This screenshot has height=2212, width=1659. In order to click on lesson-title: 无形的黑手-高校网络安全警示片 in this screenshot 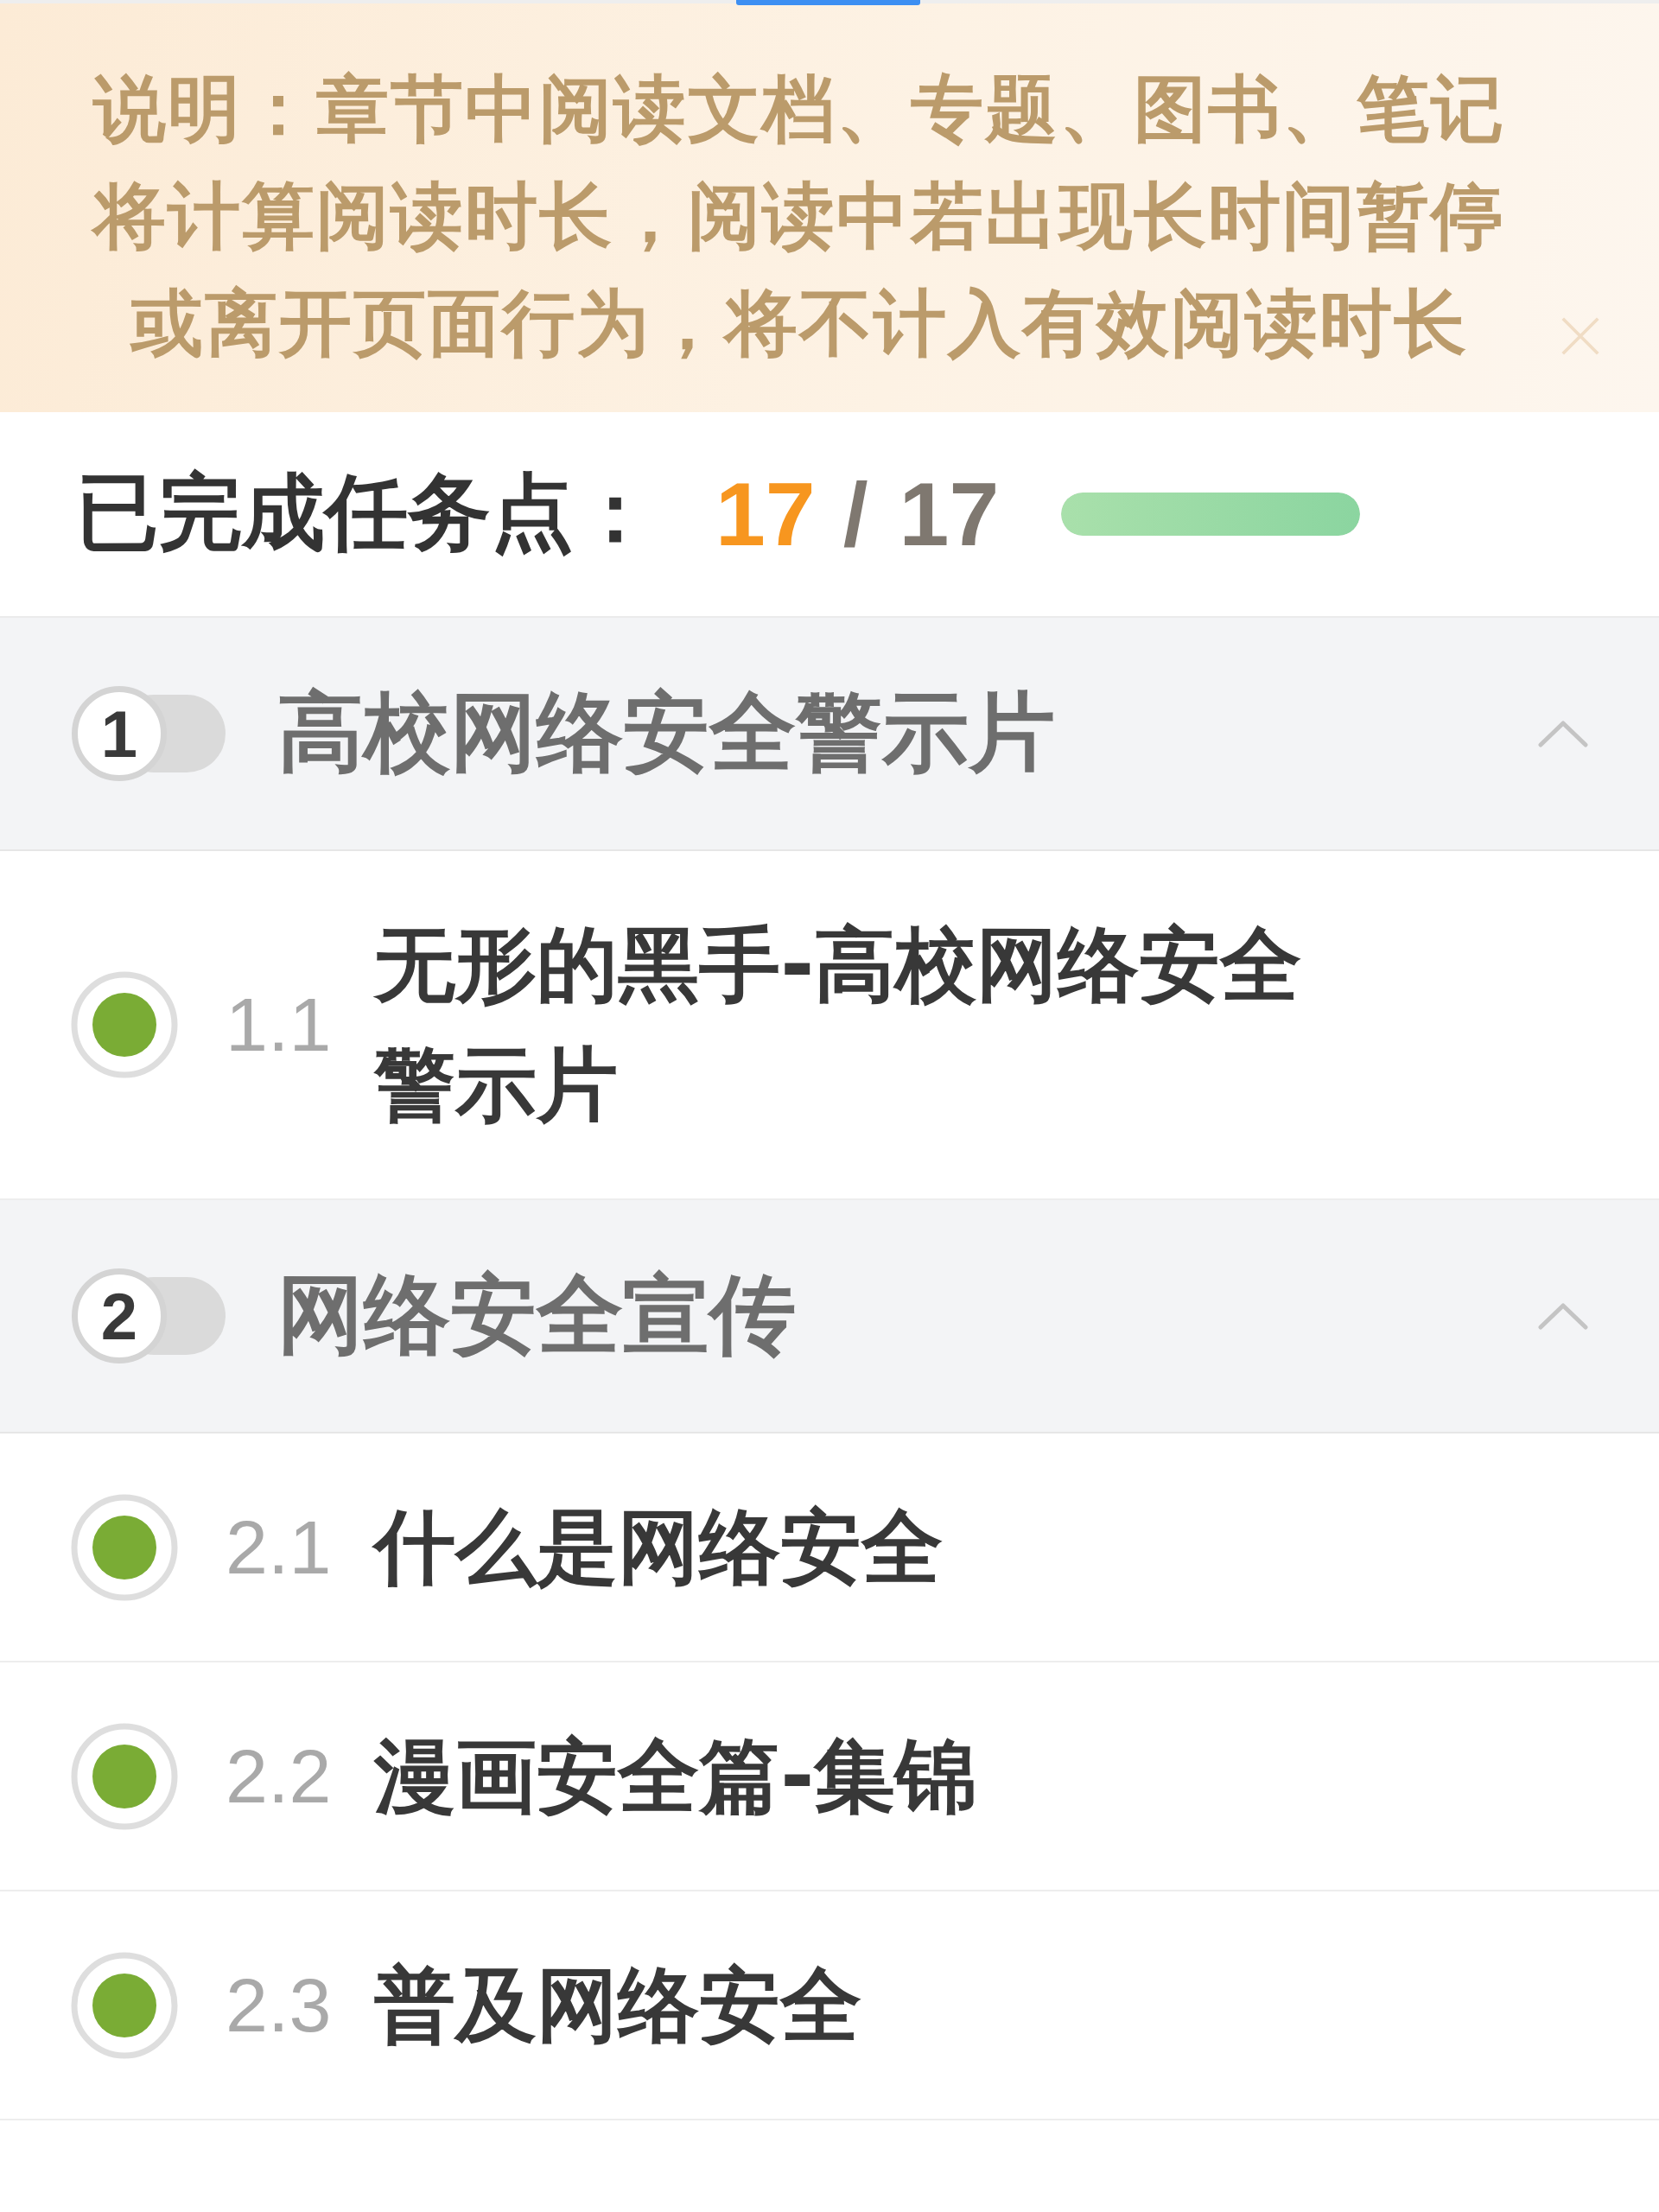, I will do `click(858, 1025)`.